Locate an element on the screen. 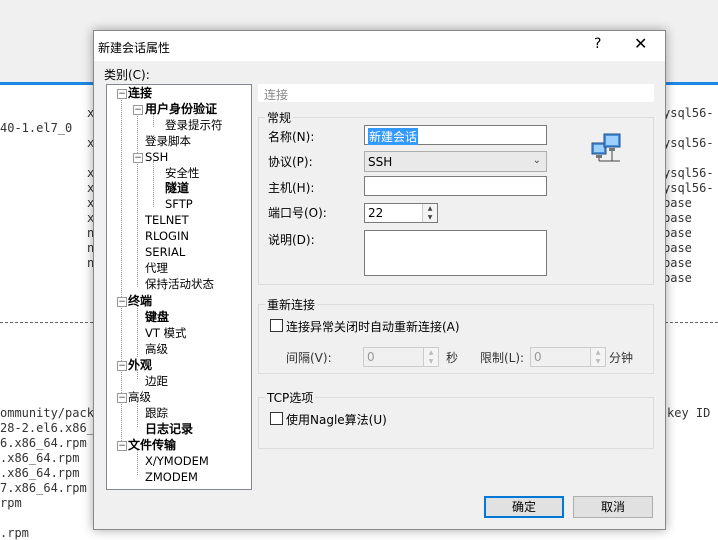 This screenshot has height=540, width=718. tree-item-advanced-group: 高级 is located at coordinates (139, 397).